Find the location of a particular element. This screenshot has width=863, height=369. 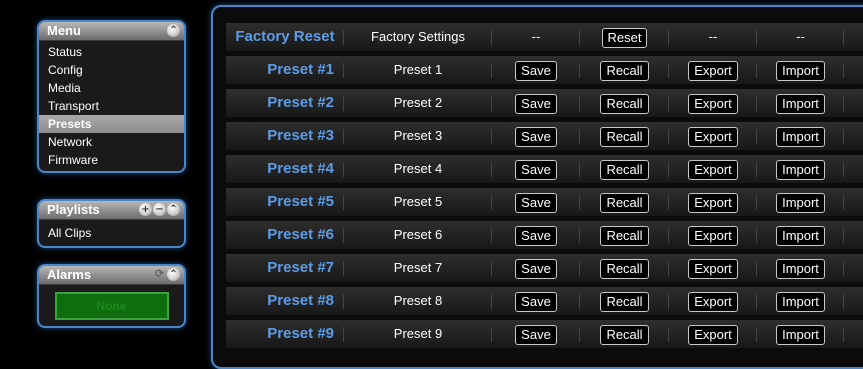

table-row: Preset #1 Preset 1 Save Recall Export Import is located at coordinates (544, 70).